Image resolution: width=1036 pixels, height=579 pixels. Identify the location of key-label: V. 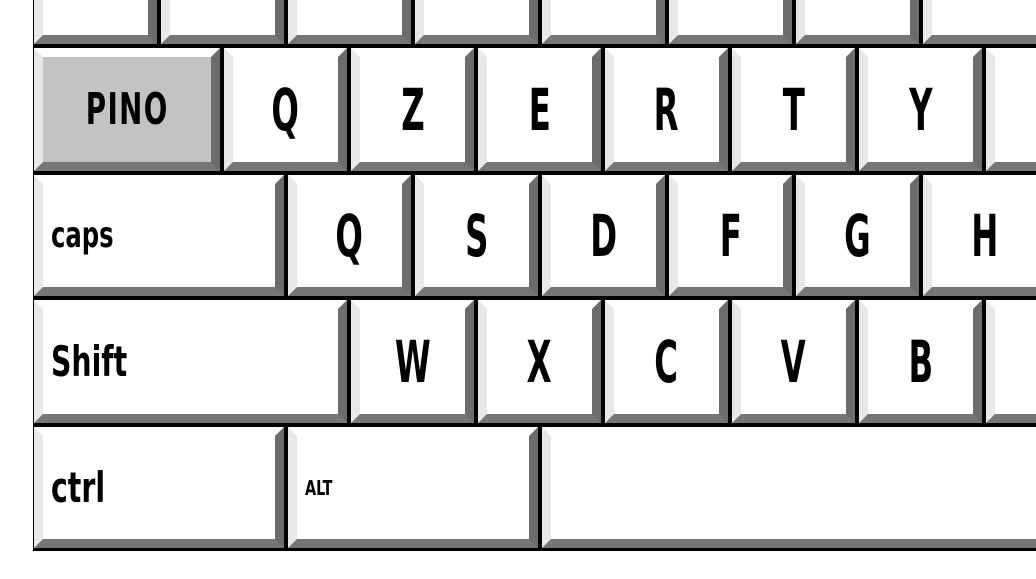
(793, 361).